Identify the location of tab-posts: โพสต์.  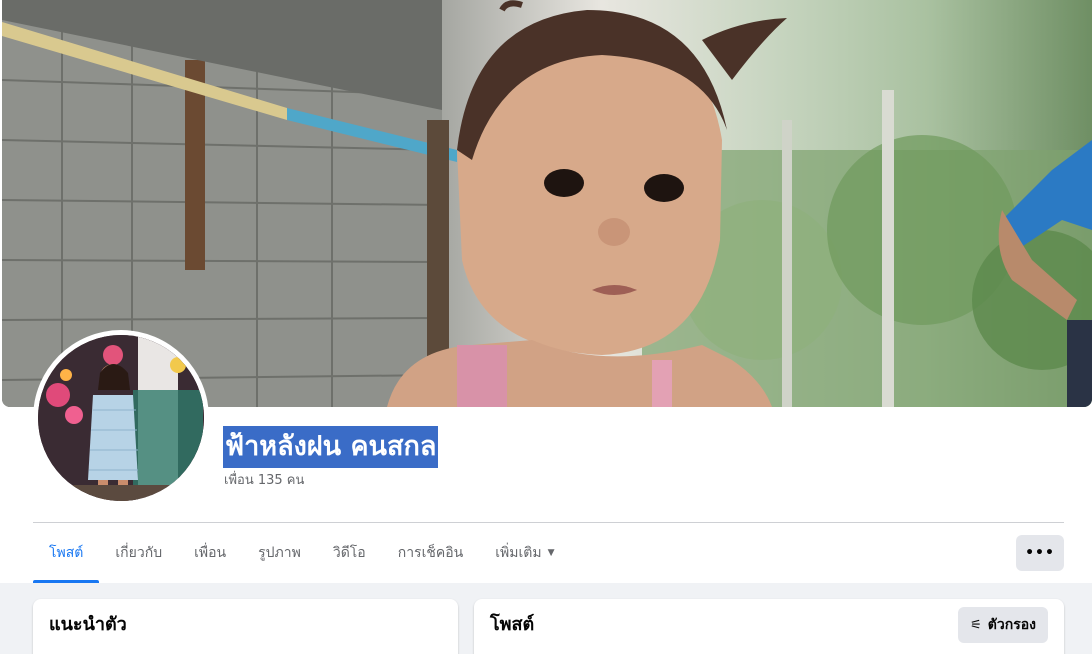
(66, 553).